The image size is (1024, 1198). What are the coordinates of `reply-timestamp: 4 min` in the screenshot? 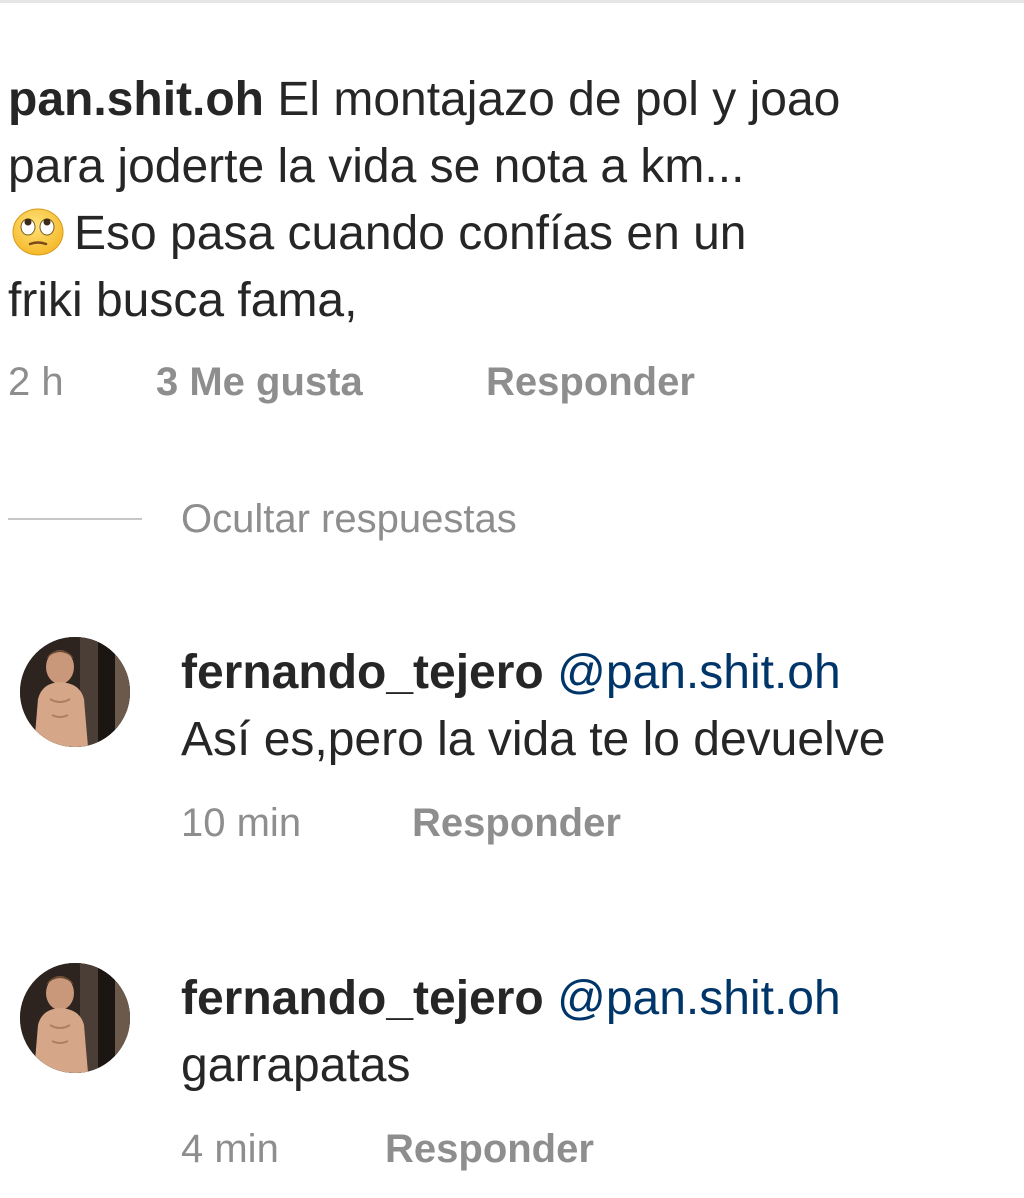 It's located at (230, 1149).